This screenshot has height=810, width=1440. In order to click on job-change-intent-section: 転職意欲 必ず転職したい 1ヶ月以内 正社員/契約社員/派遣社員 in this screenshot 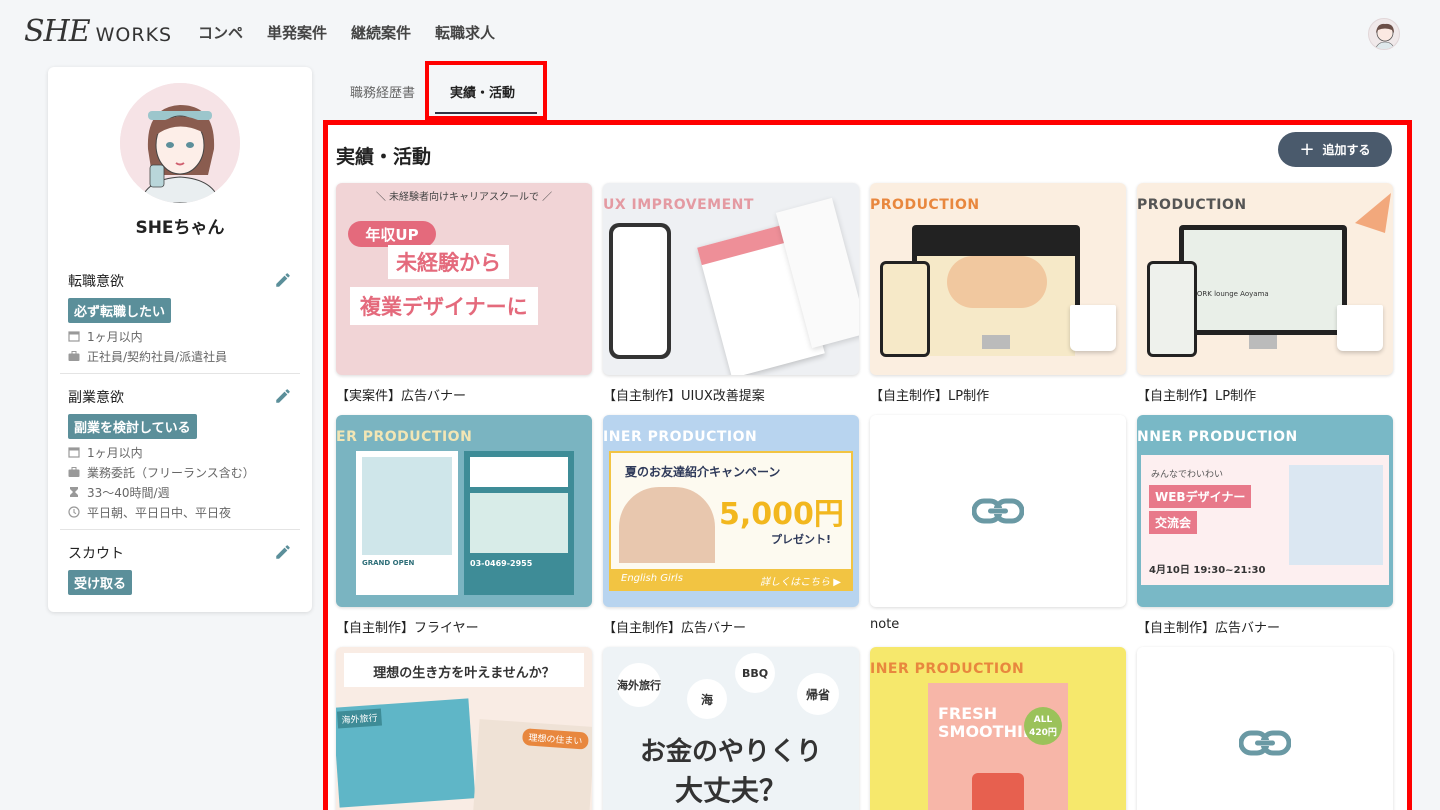, I will do `click(180, 317)`.